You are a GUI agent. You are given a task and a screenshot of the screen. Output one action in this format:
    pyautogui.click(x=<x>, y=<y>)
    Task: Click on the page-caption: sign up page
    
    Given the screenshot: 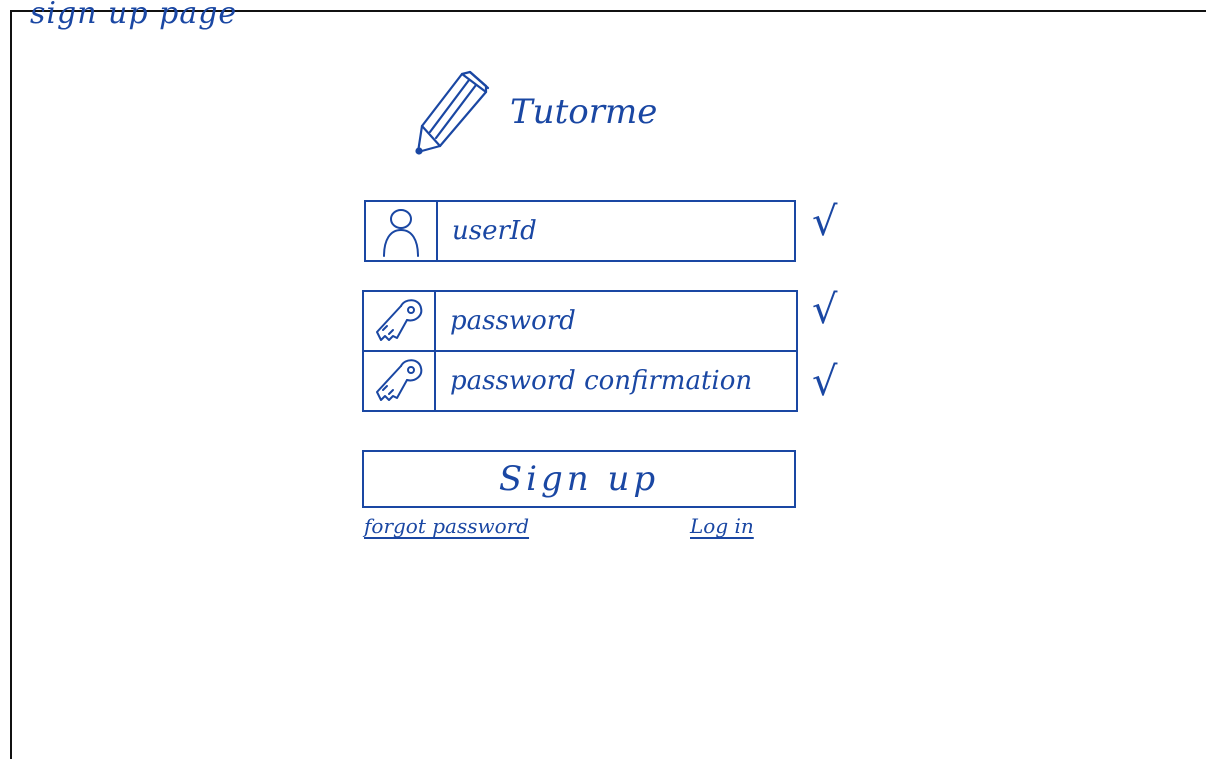 What is the action you would take?
    pyautogui.click(x=134, y=15)
    